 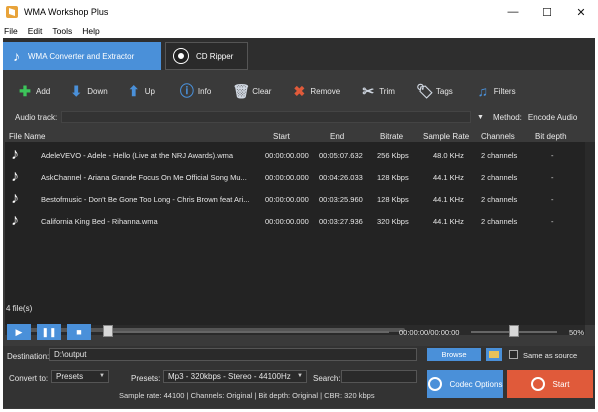 I want to click on destination-label: Destination:, so click(x=28, y=356).